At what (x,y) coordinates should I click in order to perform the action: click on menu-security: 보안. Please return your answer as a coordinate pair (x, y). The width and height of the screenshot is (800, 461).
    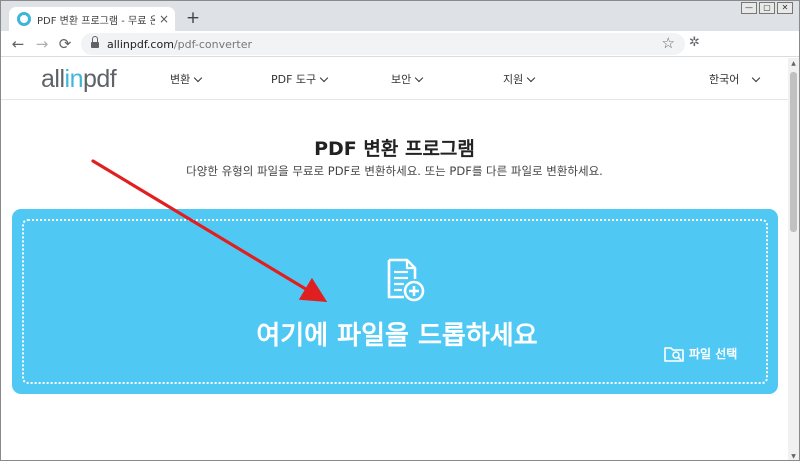
    Looking at the image, I should click on (407, 79).